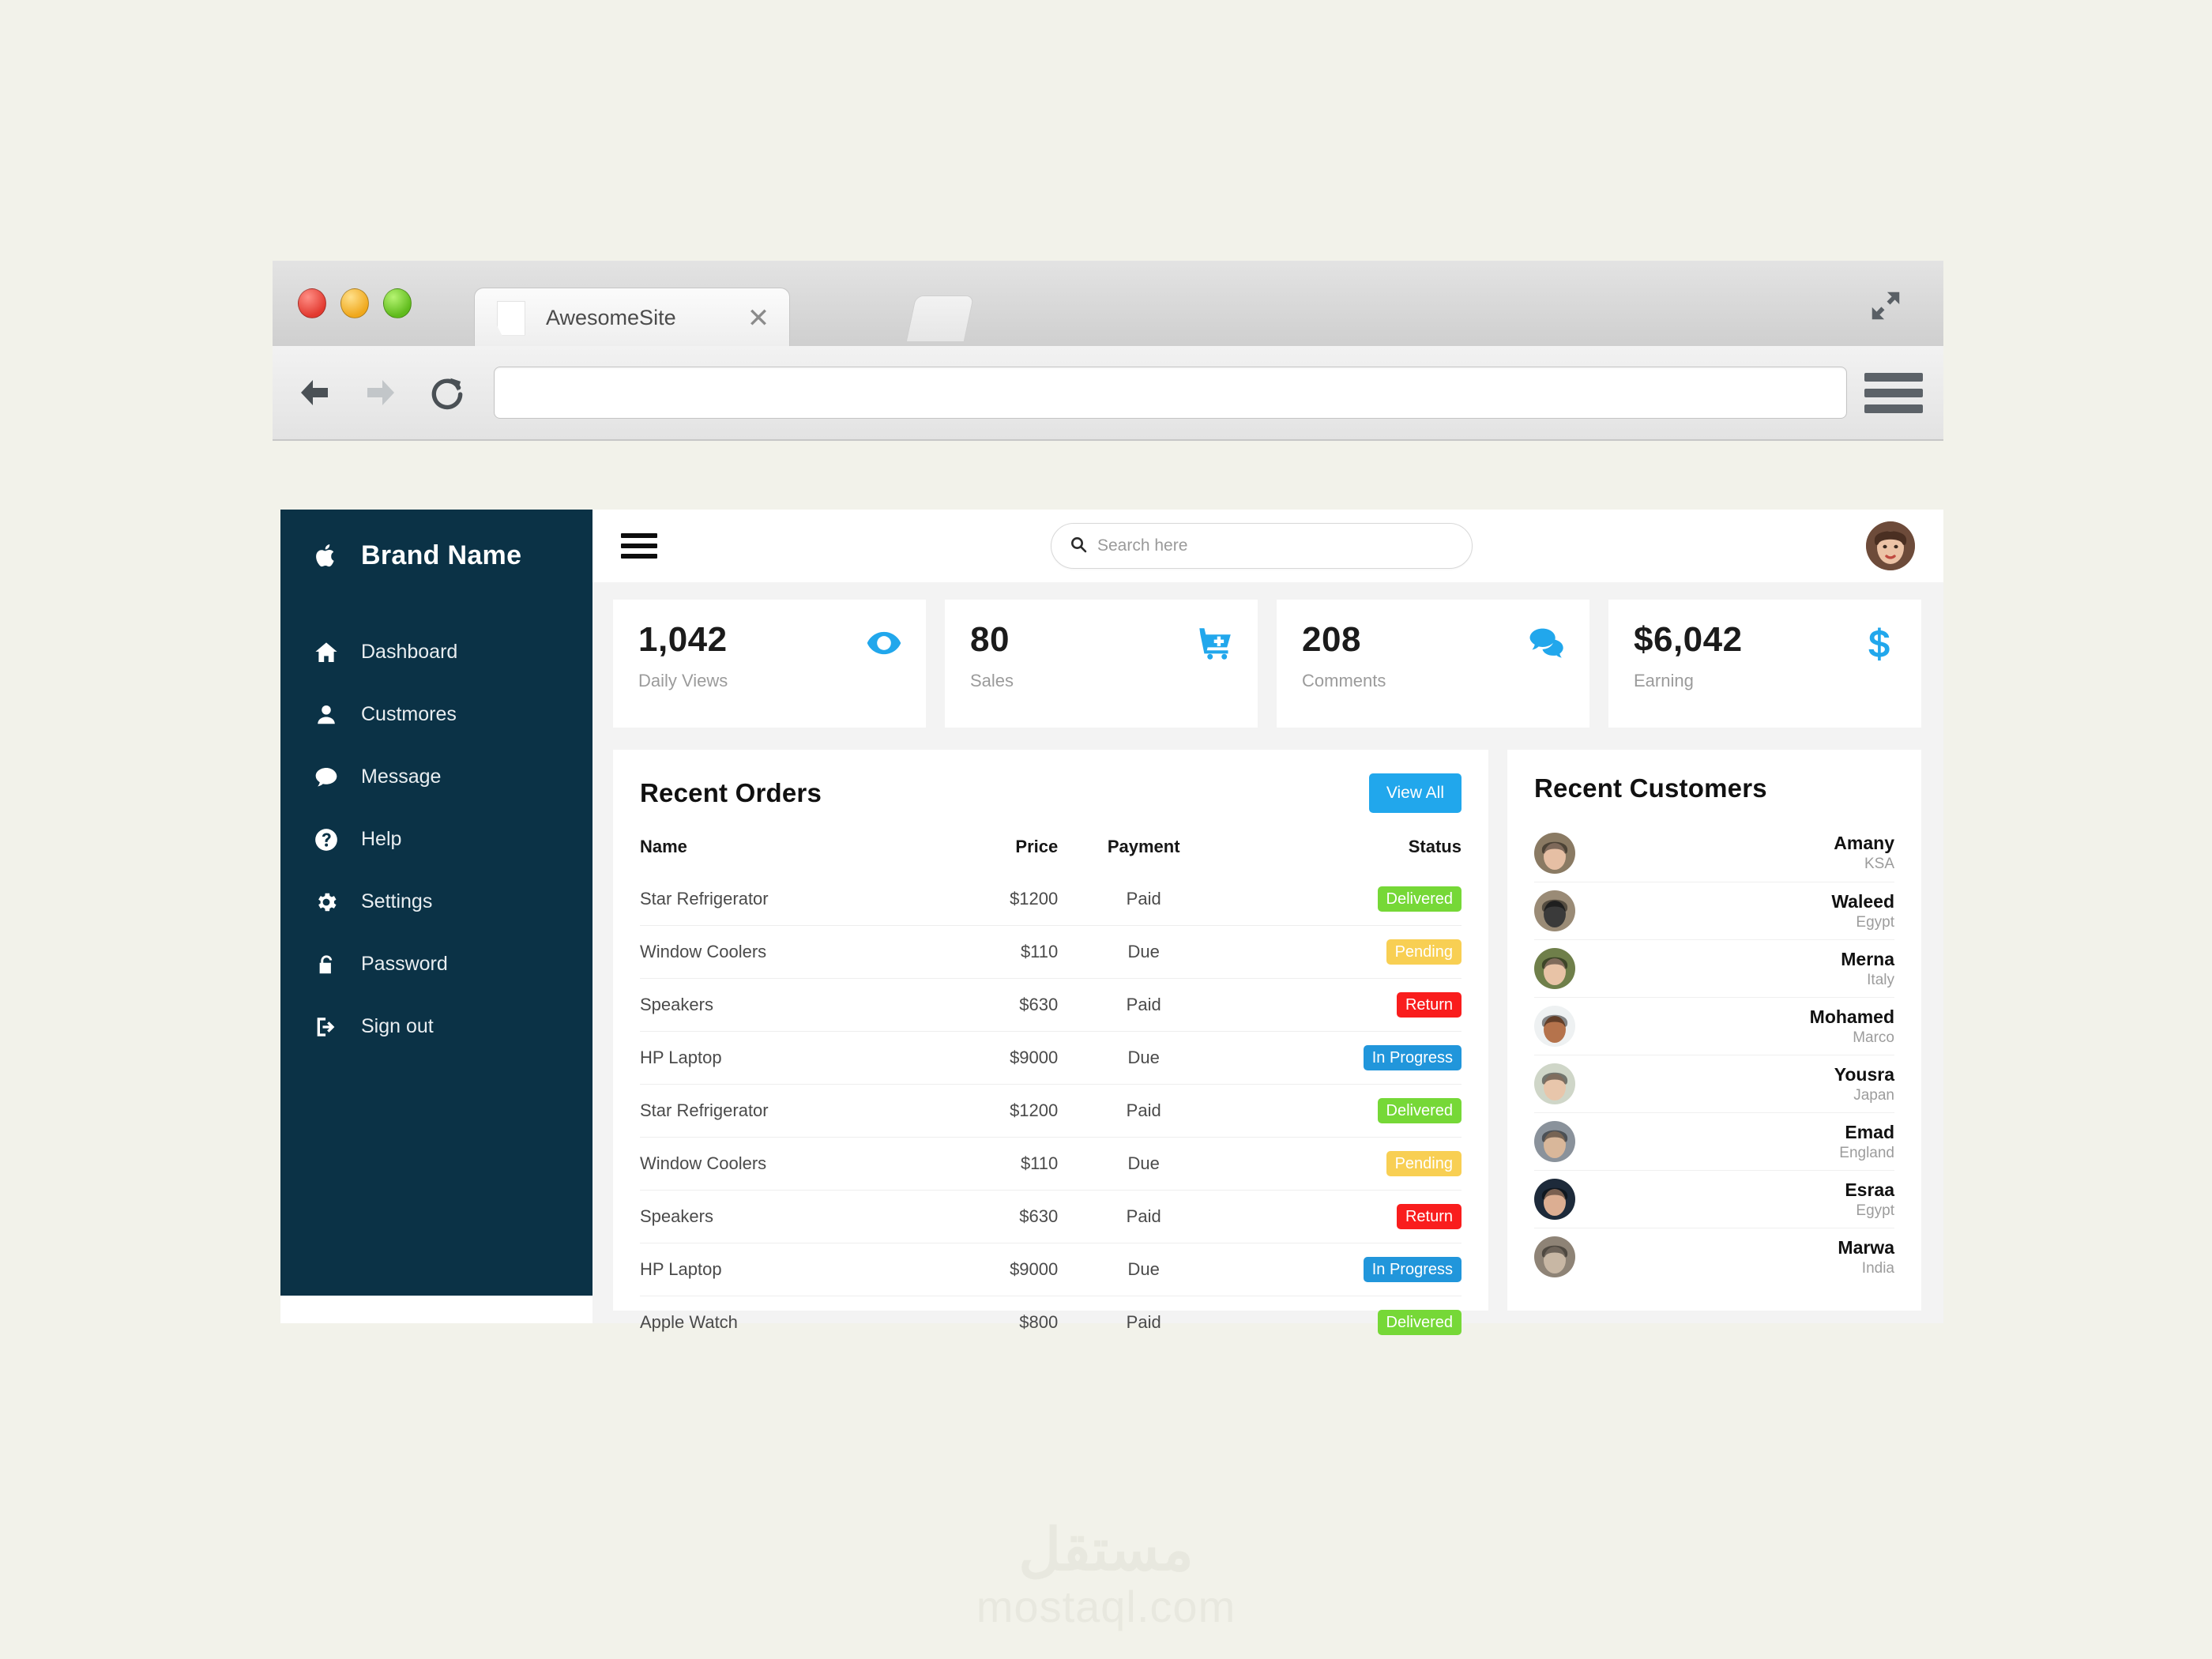 The width and height of the screenshot is (2212, 1659). I want to click on view-all-button: View All, so click(1415, 793).